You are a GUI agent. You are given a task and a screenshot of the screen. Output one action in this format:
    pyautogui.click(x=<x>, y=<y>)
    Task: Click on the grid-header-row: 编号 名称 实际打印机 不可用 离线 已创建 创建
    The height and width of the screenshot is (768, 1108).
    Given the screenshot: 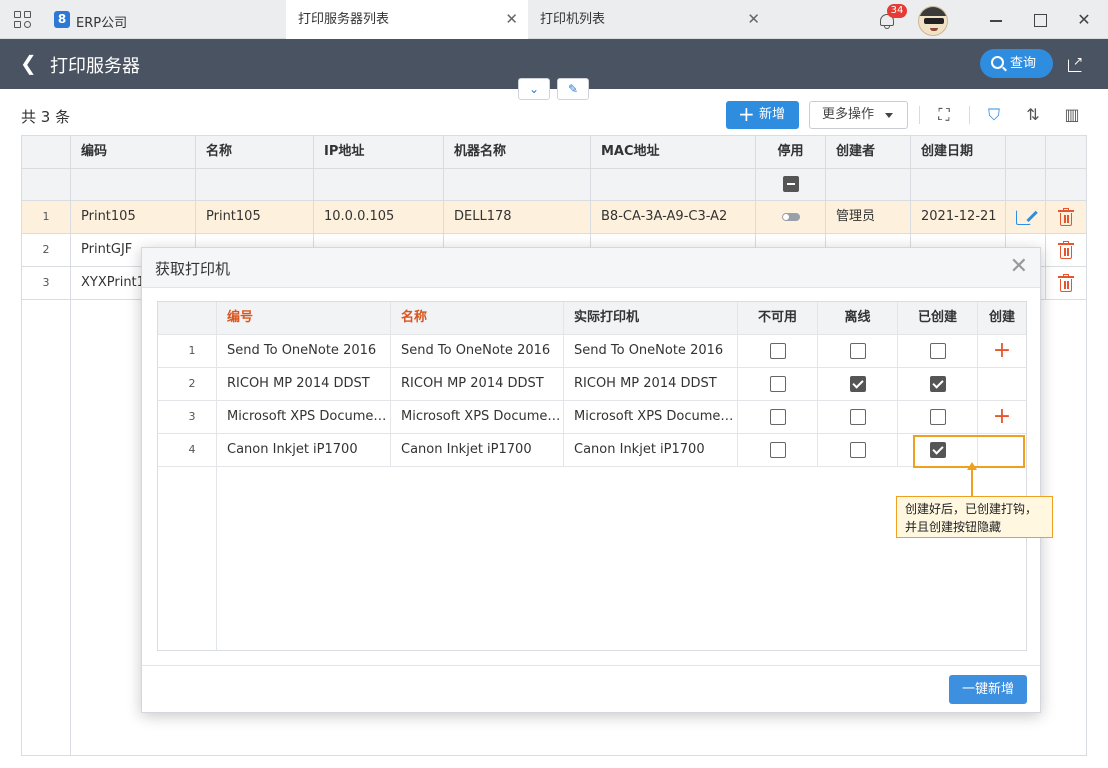 What is the action you would take?
    pyautogui.click(x=592, y=318)
    